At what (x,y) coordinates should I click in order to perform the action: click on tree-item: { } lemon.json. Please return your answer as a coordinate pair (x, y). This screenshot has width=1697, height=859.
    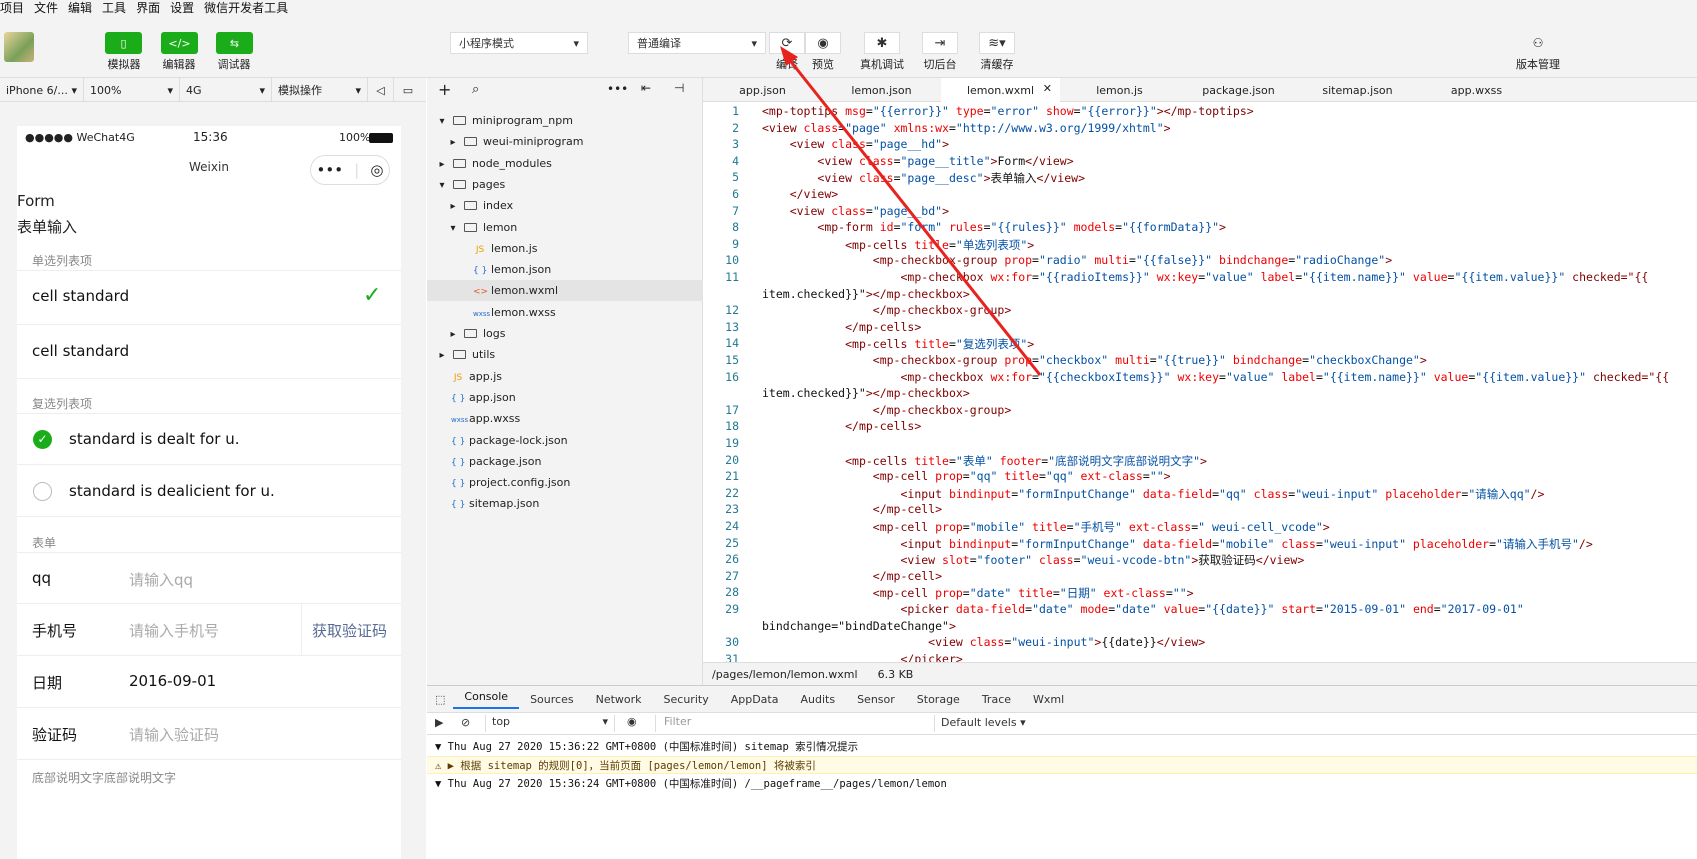
    Looking at the image, I should click on (565, 269).